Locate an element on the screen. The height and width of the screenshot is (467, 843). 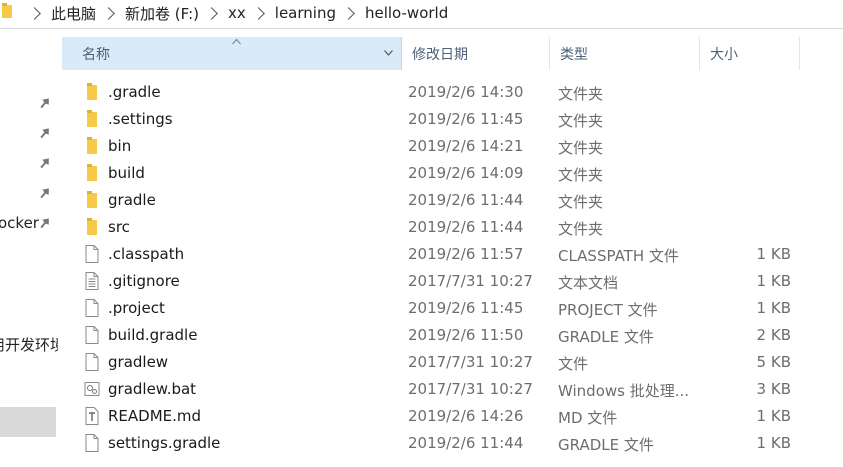
file-type: MD 文件 is located at coordinates (588, 418).